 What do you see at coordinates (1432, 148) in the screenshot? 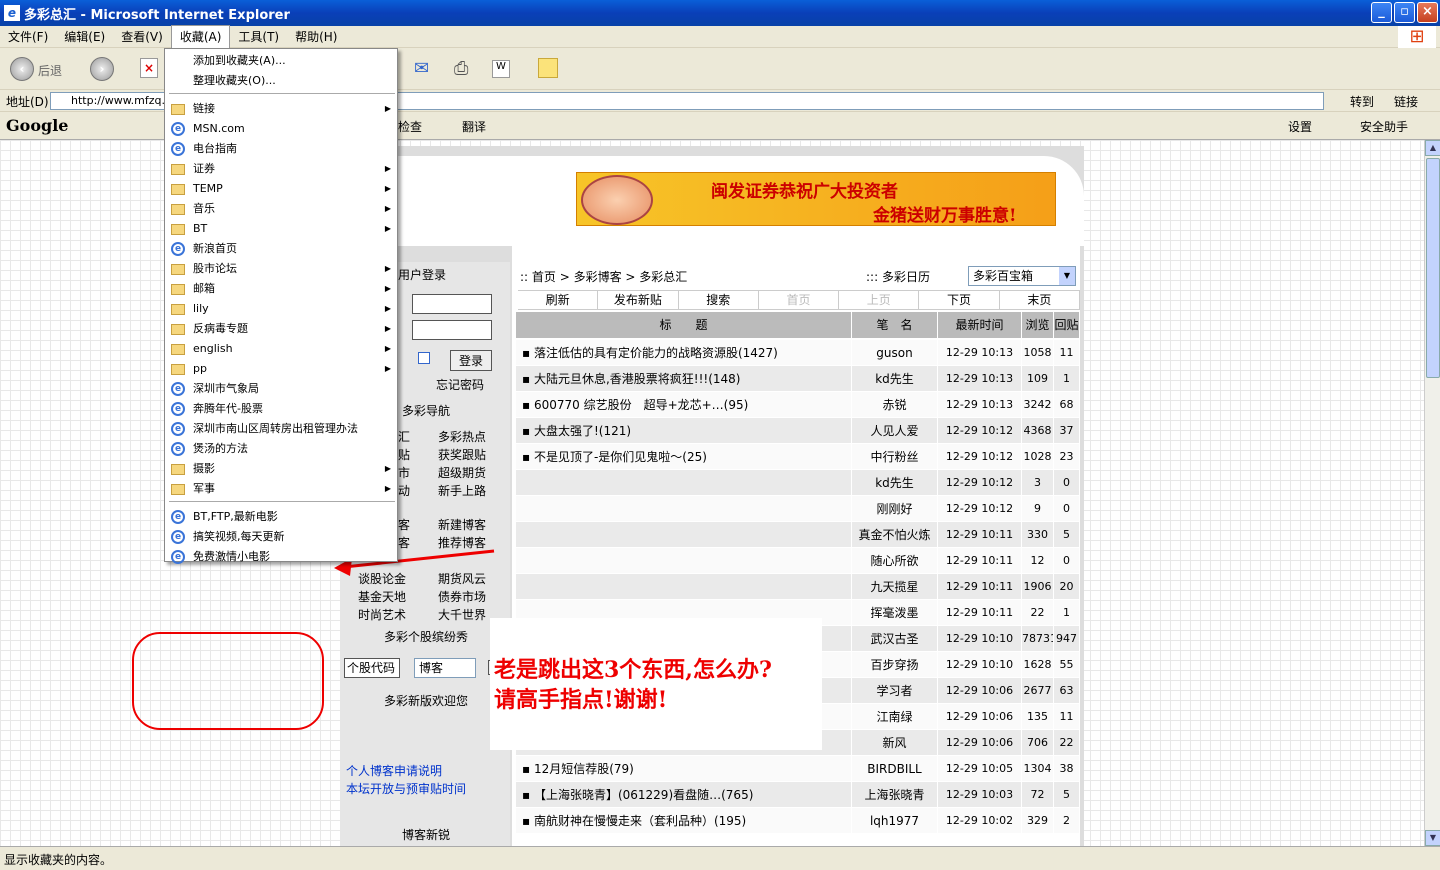
I see `scroll-up-icon: ▲` at bounding box center [1432, 148].